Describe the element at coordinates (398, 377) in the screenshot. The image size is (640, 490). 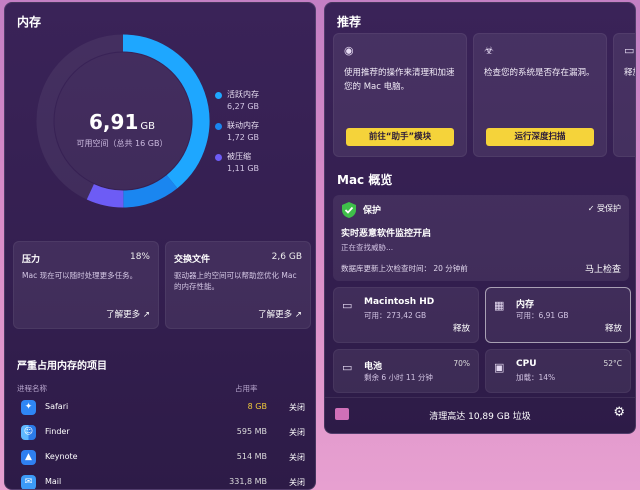
I see `battery-remaining: 剩余 6 小时 11 分钟` at that location.